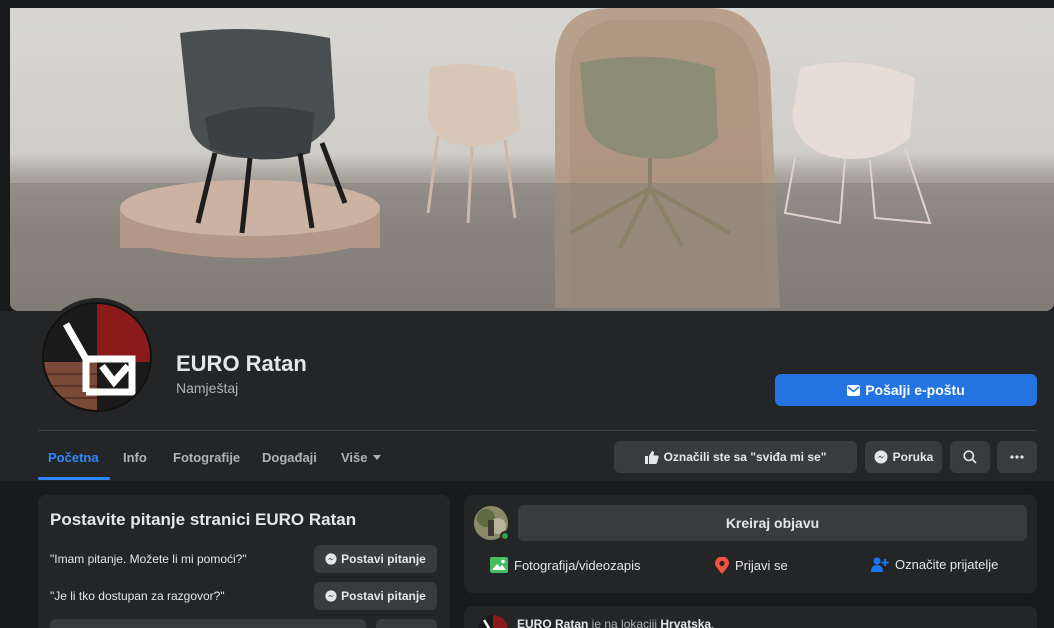 Image resolution: width=1054 pixels, height=628 pixels. I want to click on tab-home: Početna, so click(73, 457).